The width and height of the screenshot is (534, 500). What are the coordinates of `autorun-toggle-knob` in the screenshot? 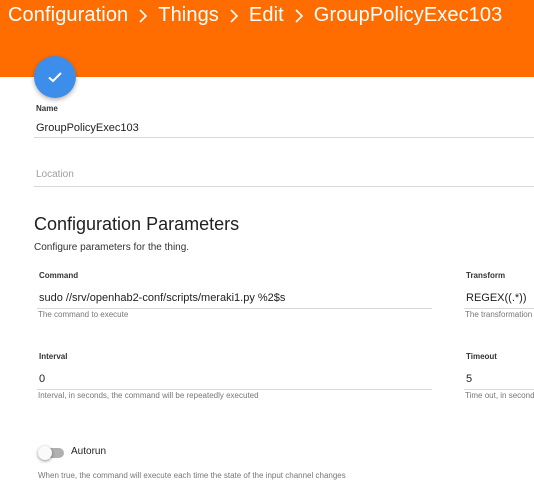 It's located at (45, 453).